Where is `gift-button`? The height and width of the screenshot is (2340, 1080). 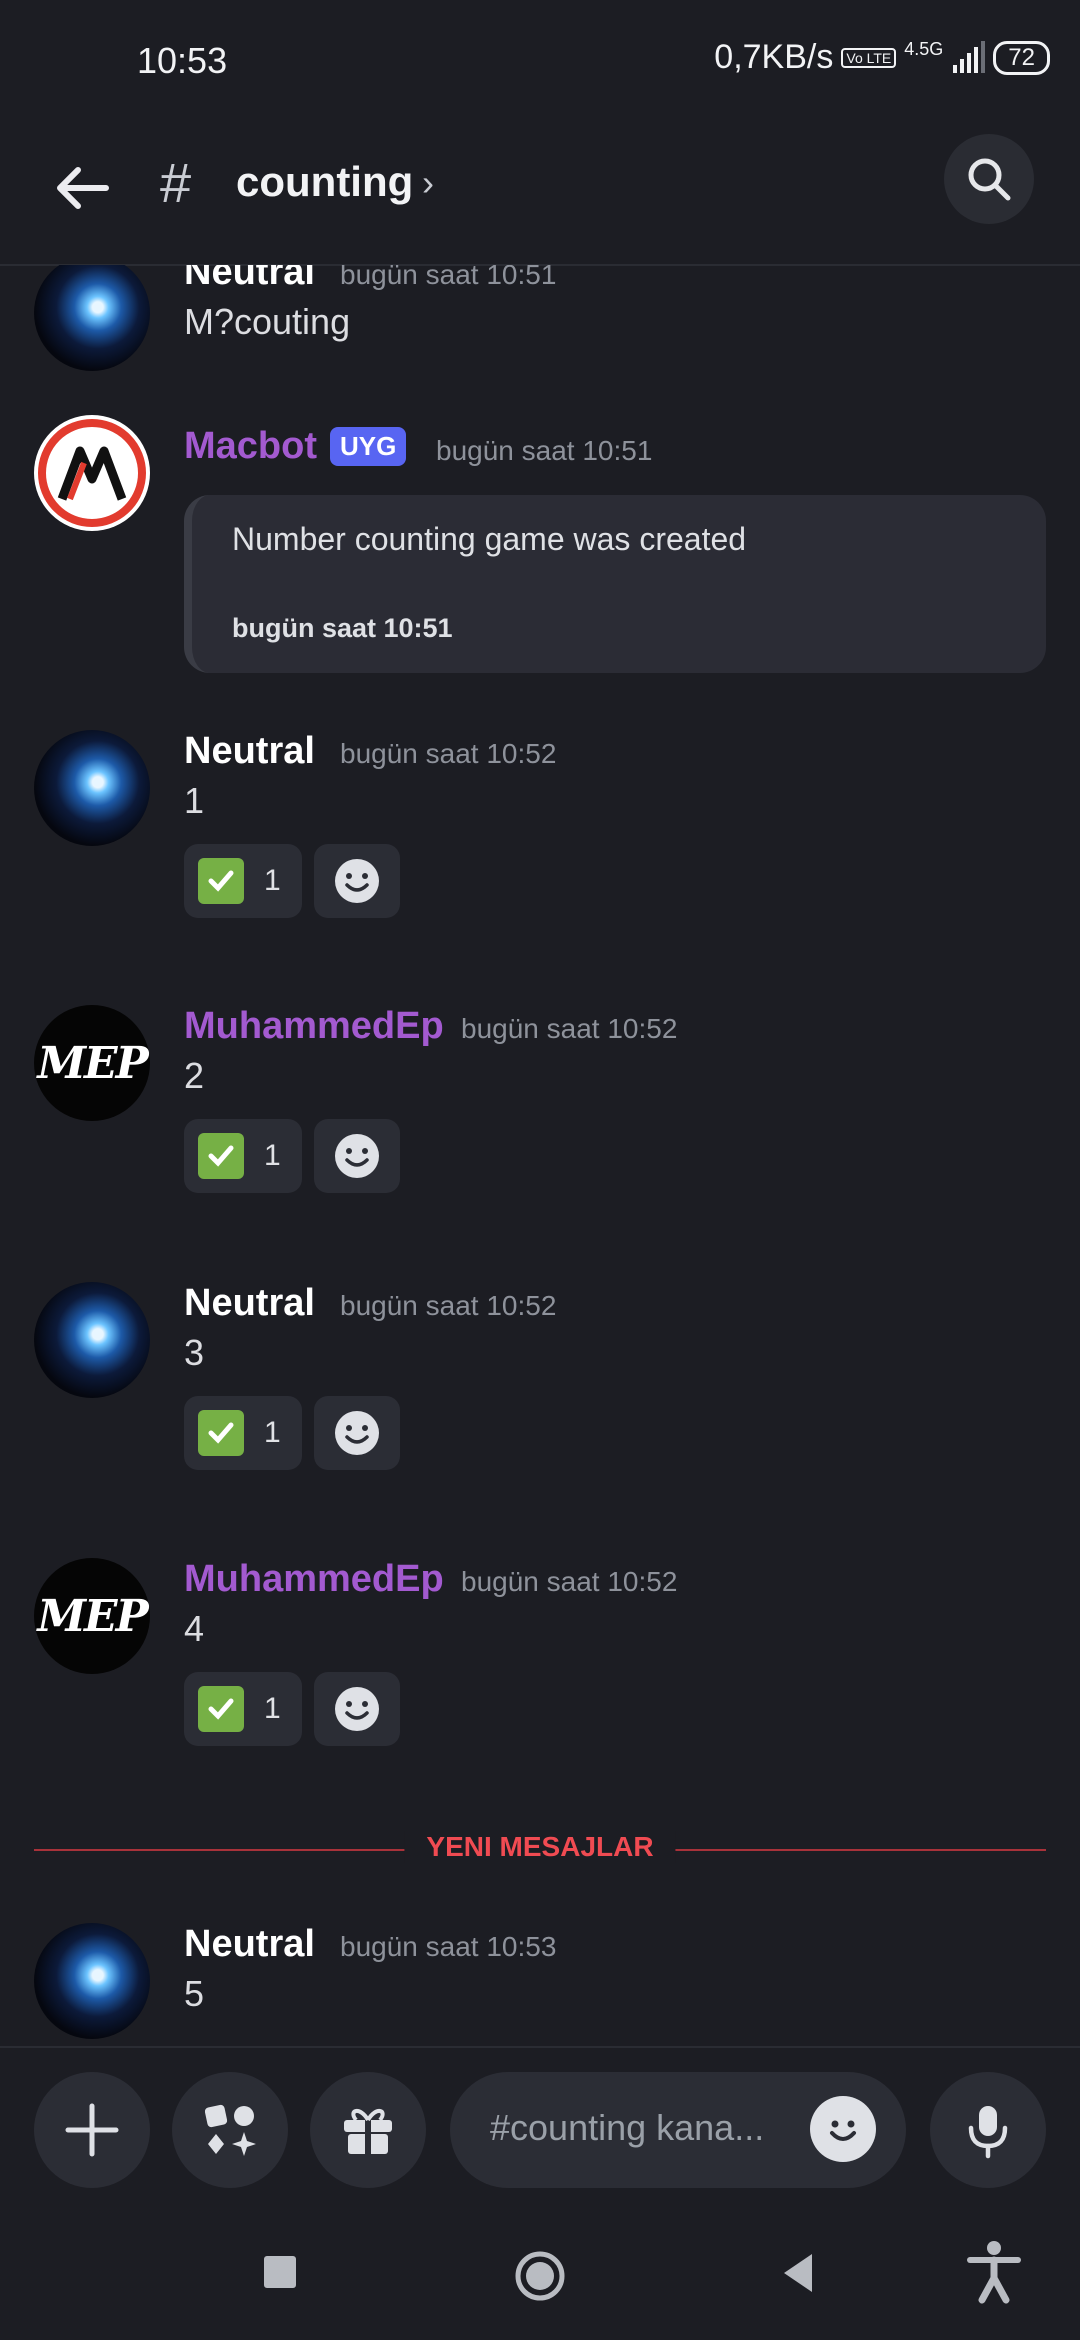 gift-button is located at coordinates (368, 2130).